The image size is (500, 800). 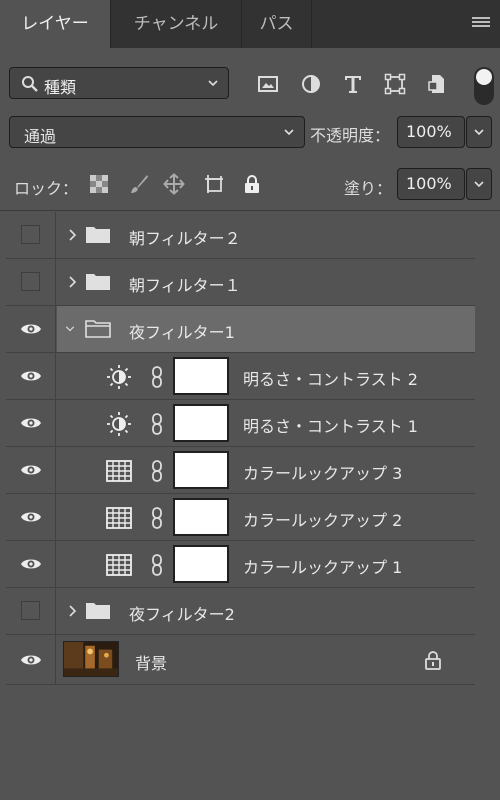 I want to click on shape-filter-icon, so click(x=395, y=84).